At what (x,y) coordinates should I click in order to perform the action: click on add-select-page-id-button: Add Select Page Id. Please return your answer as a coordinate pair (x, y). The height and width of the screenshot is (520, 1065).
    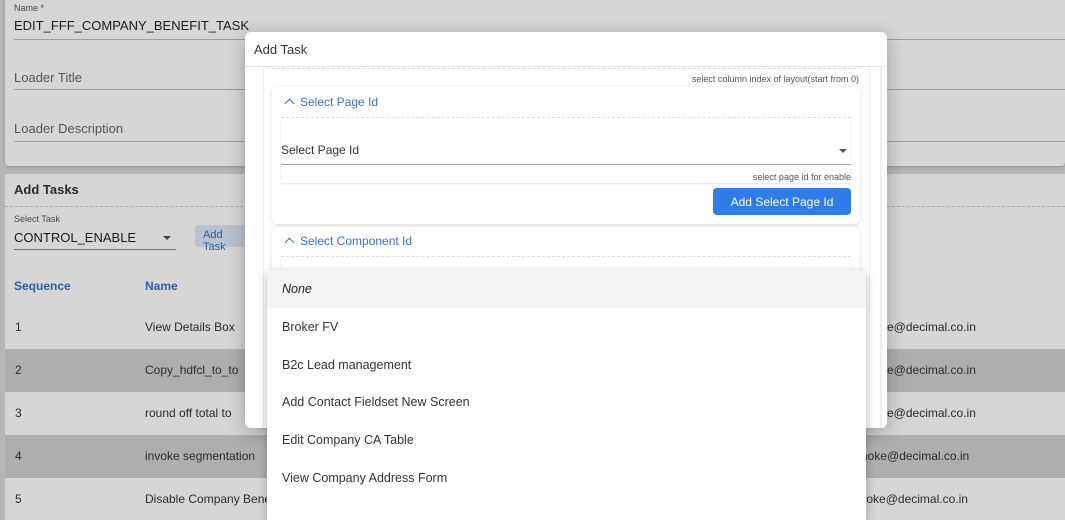
    Looking at the image, I should click on (782, 201).